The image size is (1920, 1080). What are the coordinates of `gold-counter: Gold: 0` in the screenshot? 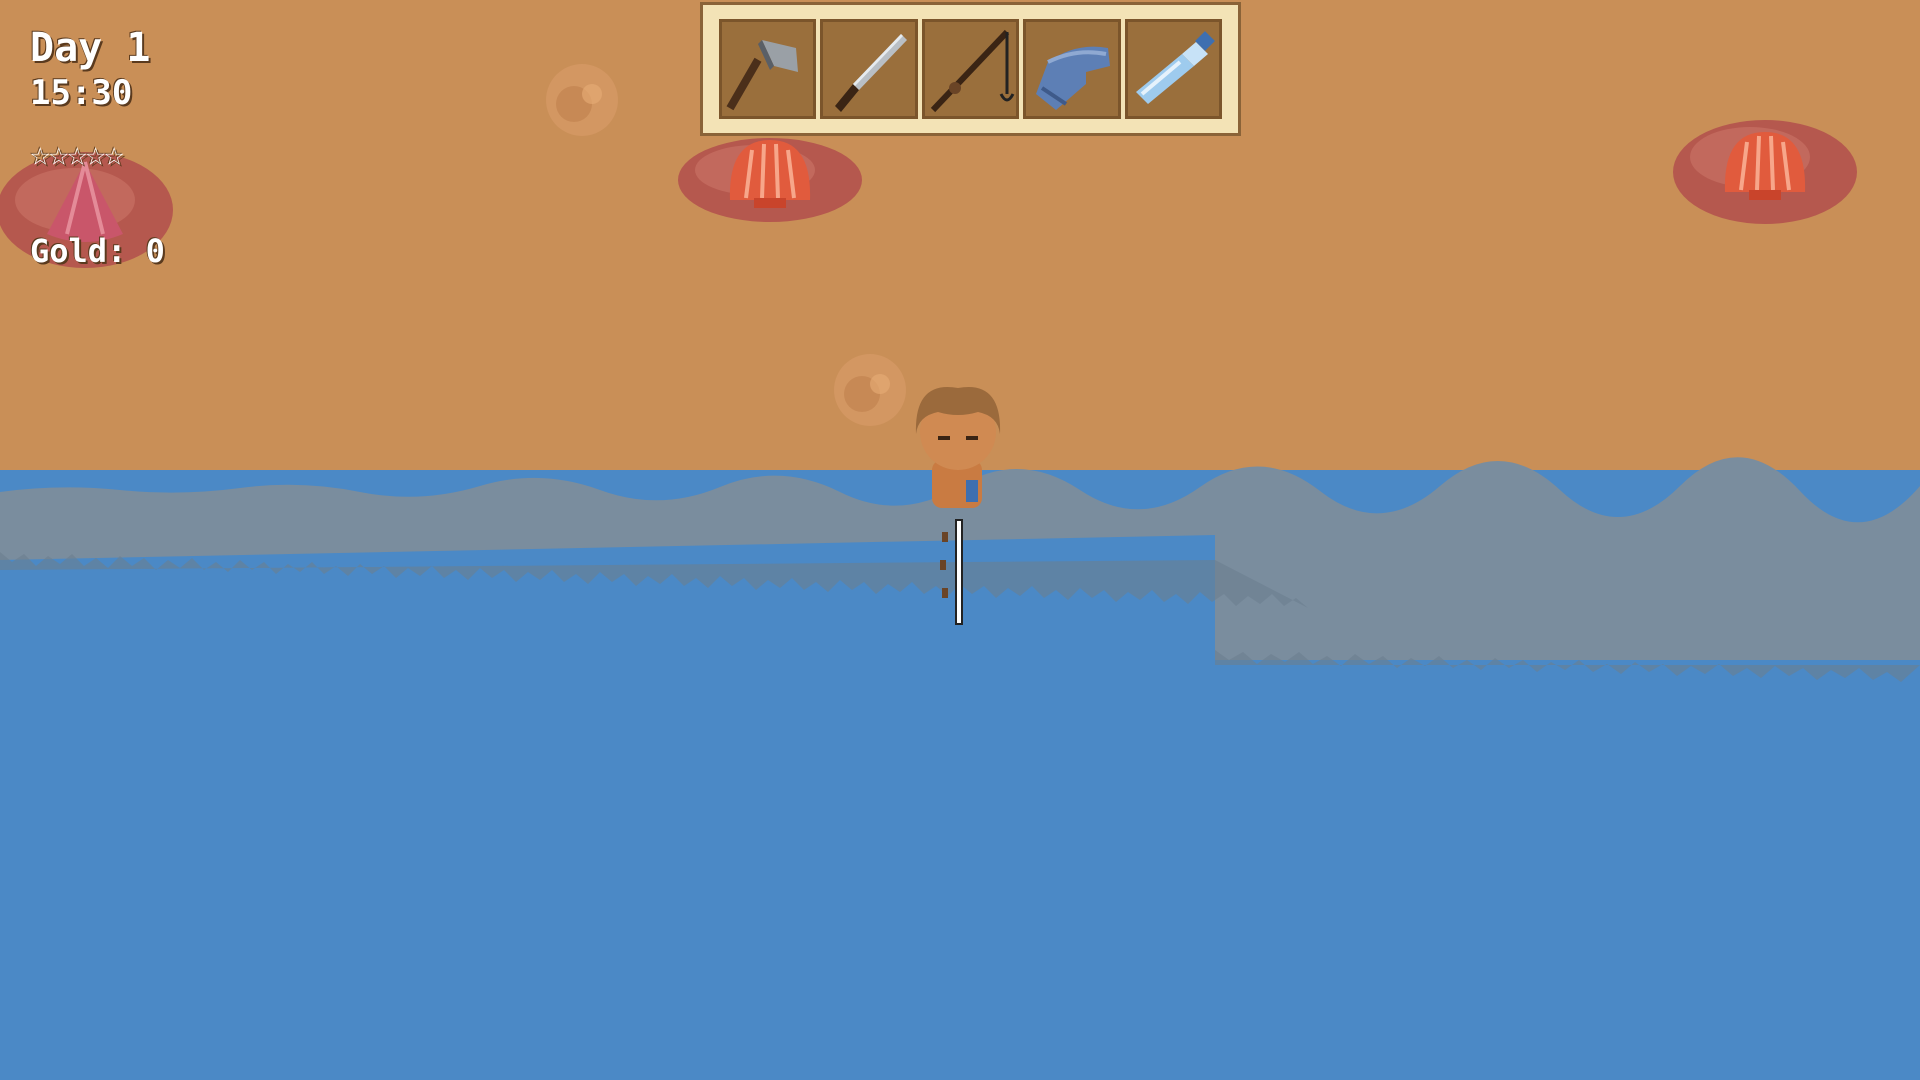 It's located at (97, 251).